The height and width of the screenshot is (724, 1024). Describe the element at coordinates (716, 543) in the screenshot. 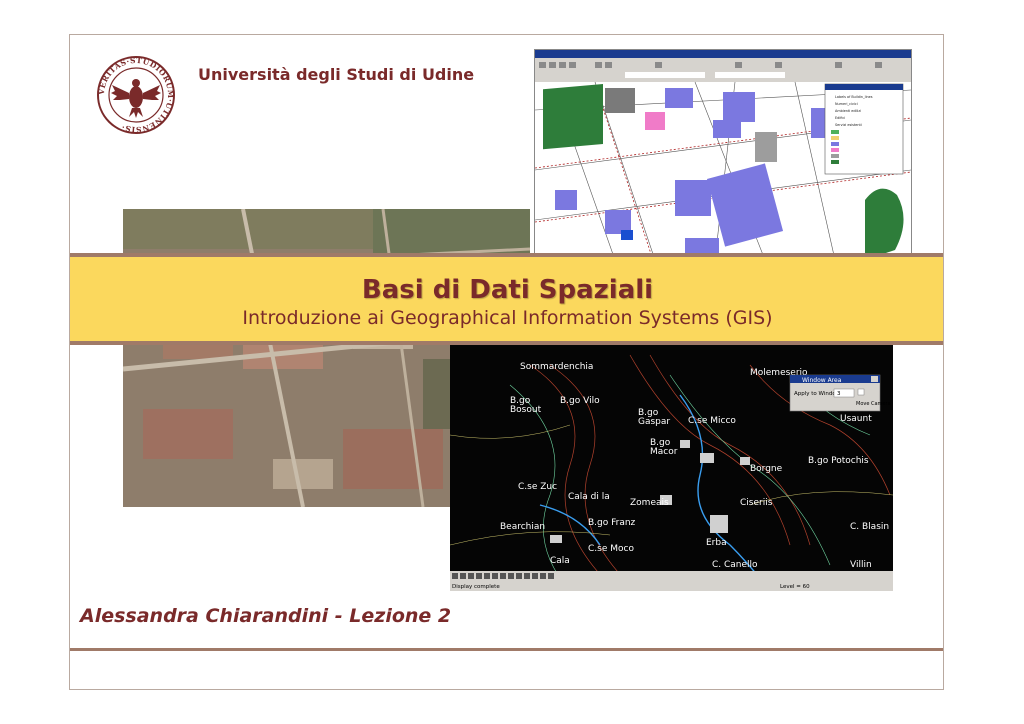

I see `svg-text: Erba` at that location.